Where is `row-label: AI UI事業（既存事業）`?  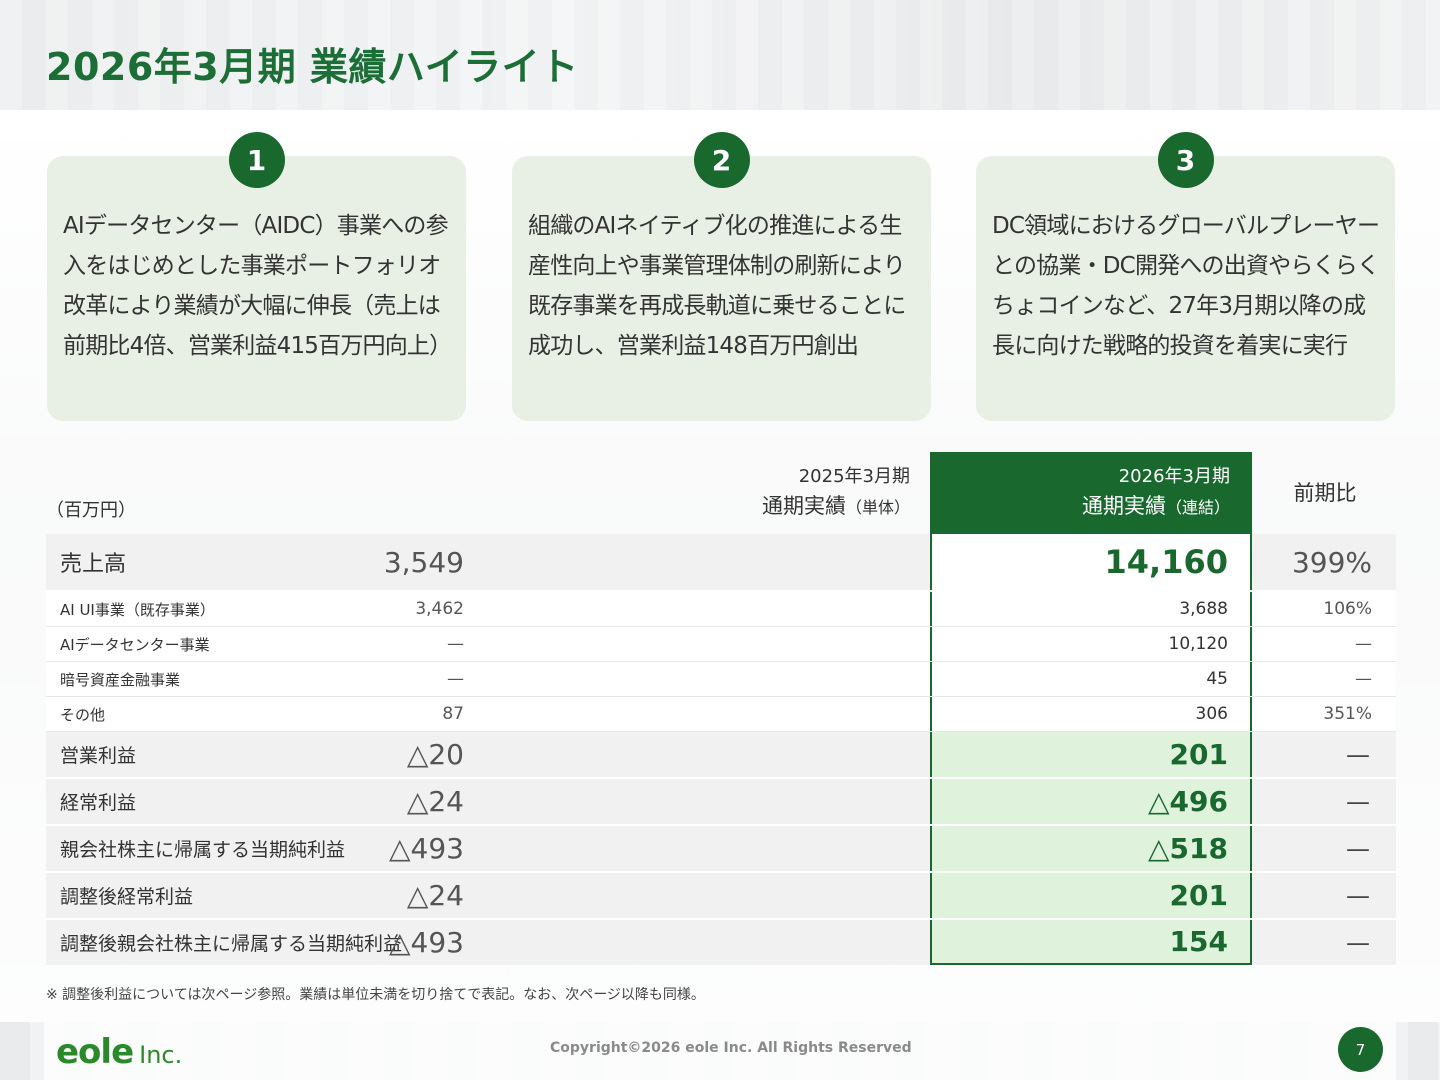 row-label: AI UI事業（既存事業） is located at coordinates (137, 609).